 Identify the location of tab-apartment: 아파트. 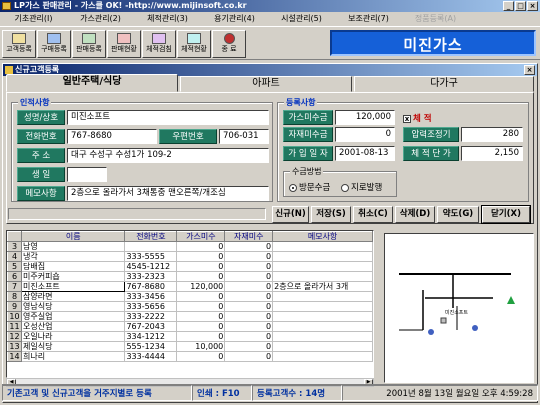
(266, 84).